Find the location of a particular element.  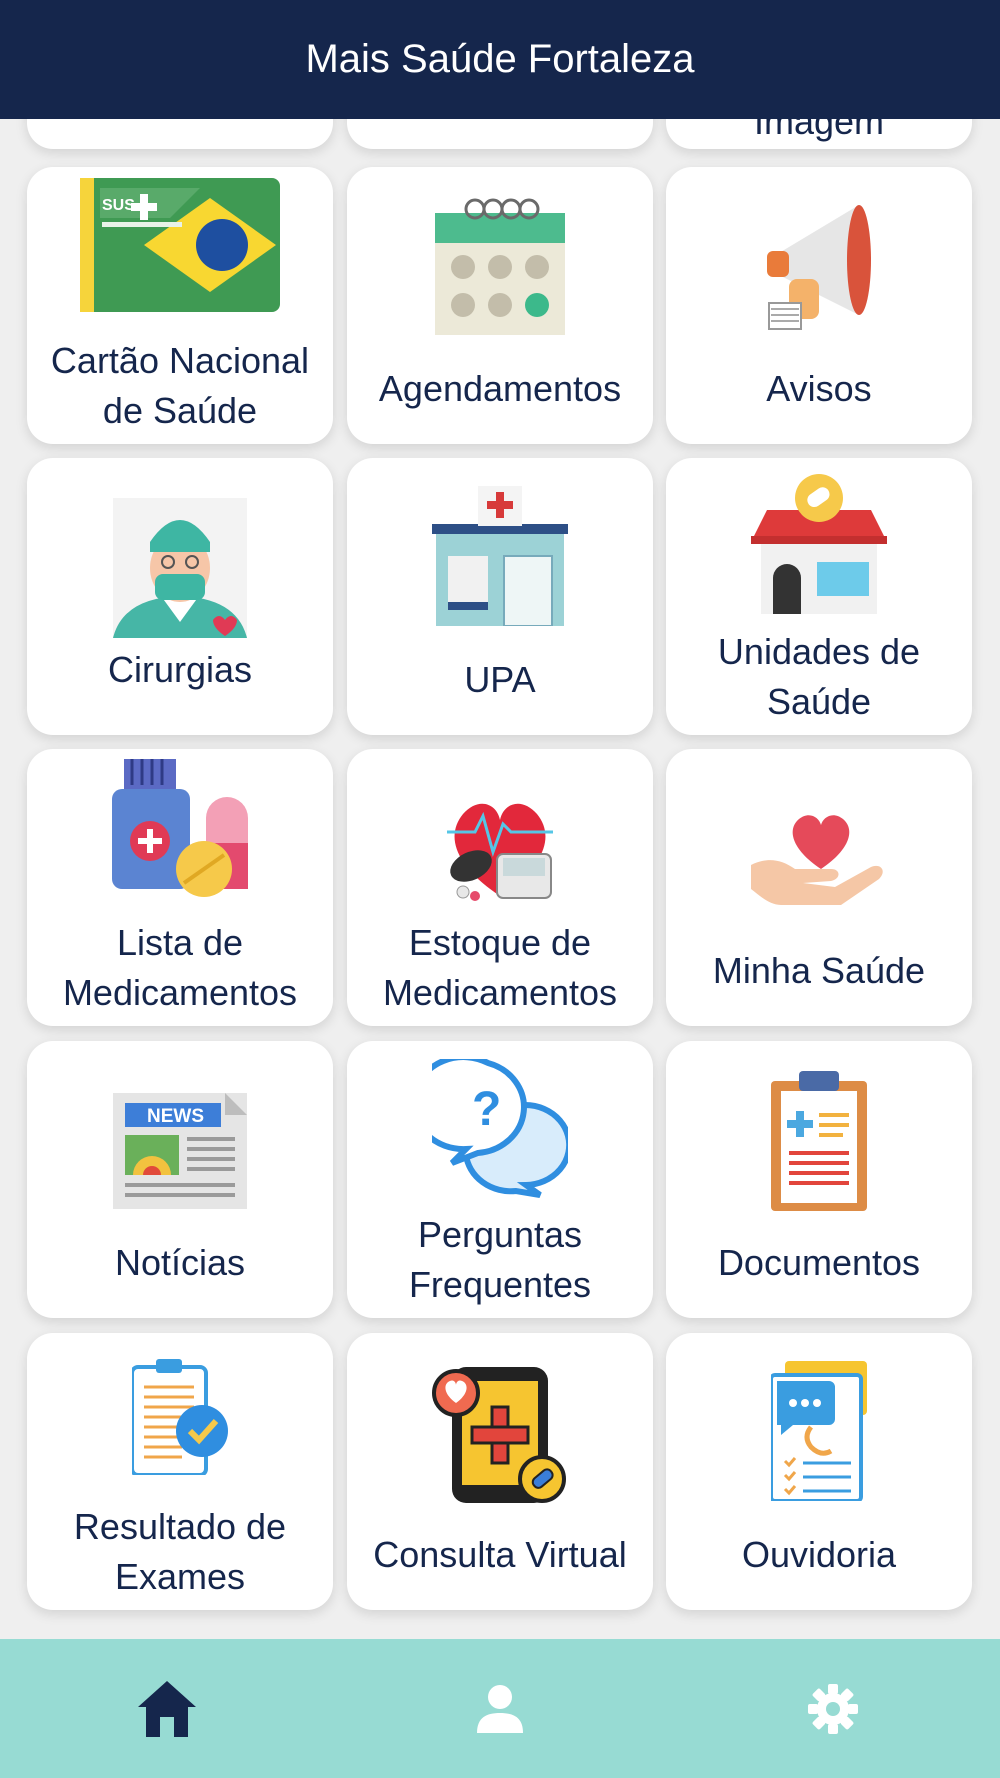

app-title: Mais Saúde Fortaleza is located at coordinates (500, 59).